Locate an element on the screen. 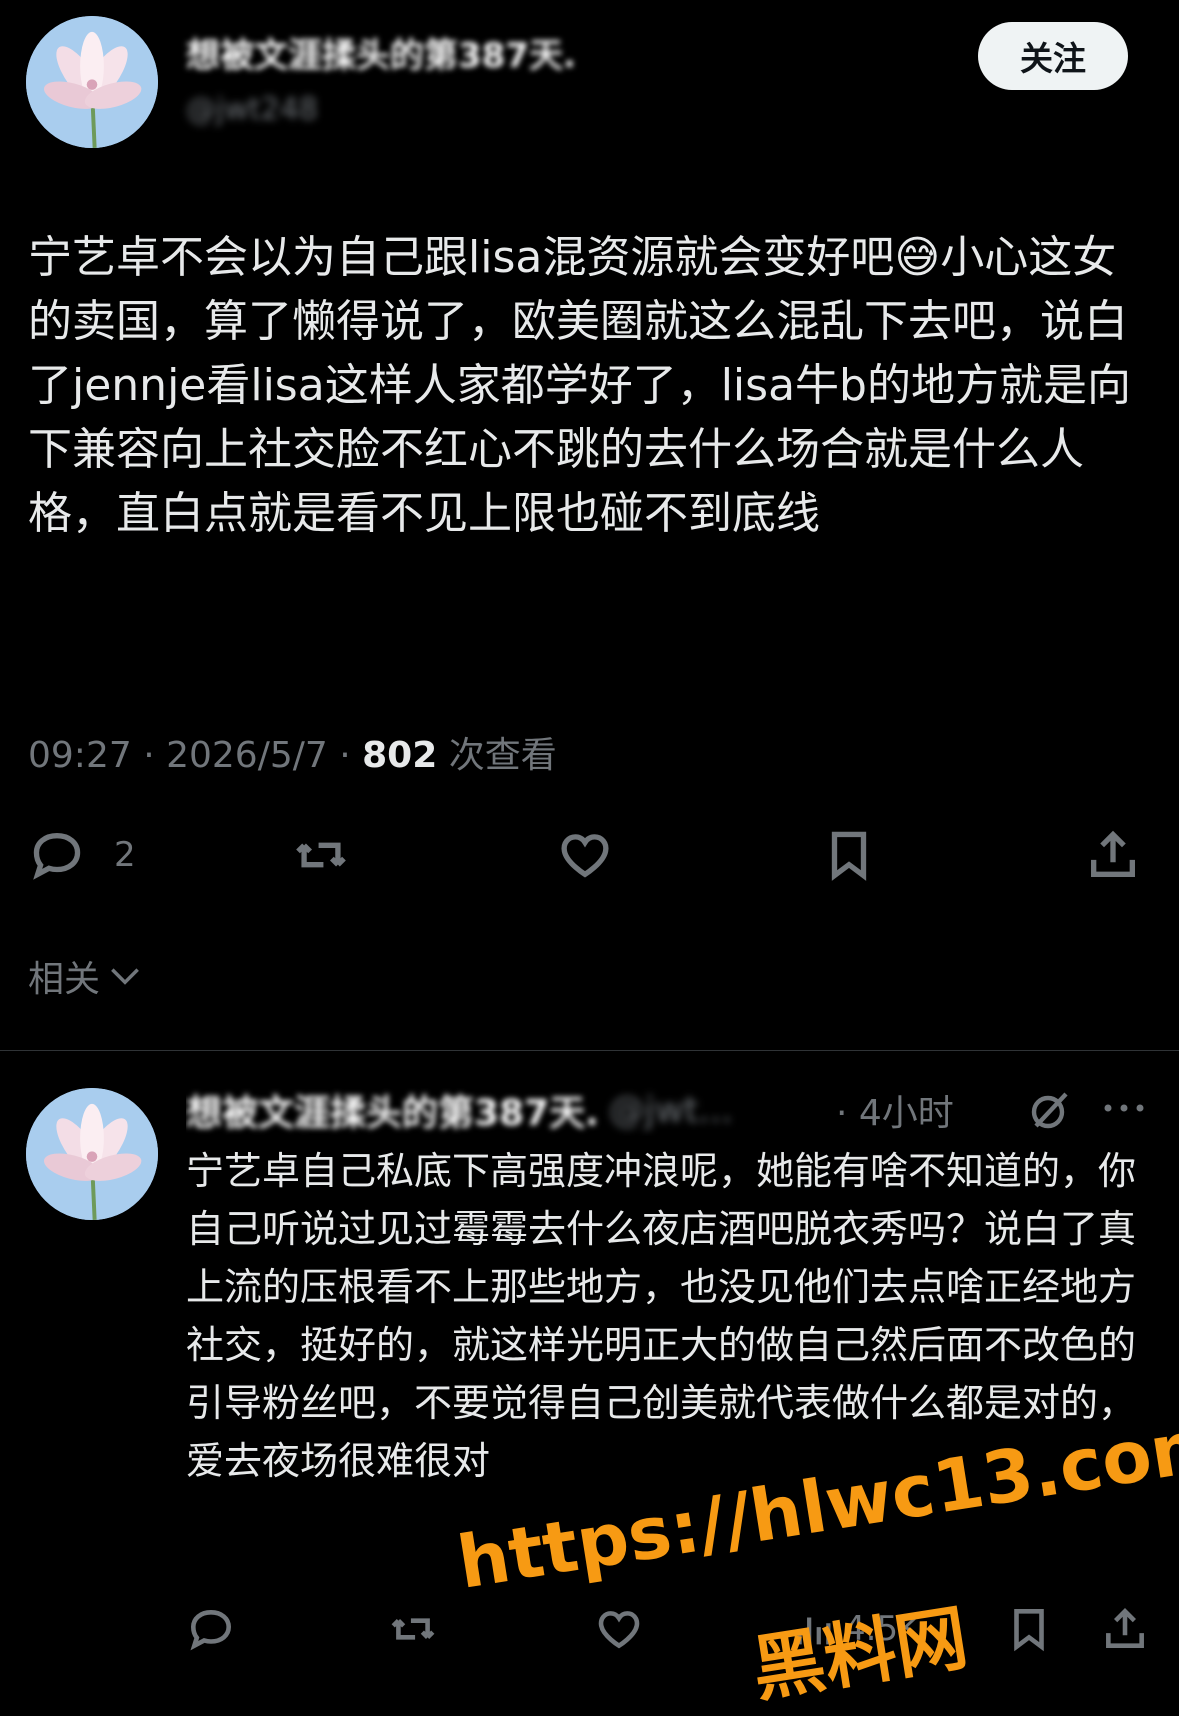 This screenshot has width=1179, height=1716. post-time: 09:27 · 2026/5/7 · is located at coordinates (195, 755).